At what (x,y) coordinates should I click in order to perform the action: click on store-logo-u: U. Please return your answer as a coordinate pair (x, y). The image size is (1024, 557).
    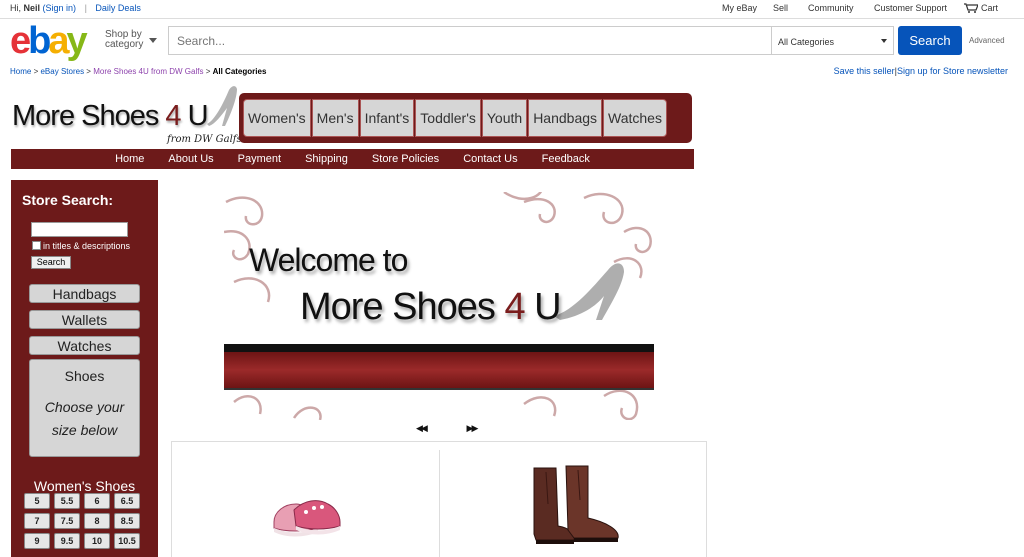
    Looking at the image, I should click on (194, 116).